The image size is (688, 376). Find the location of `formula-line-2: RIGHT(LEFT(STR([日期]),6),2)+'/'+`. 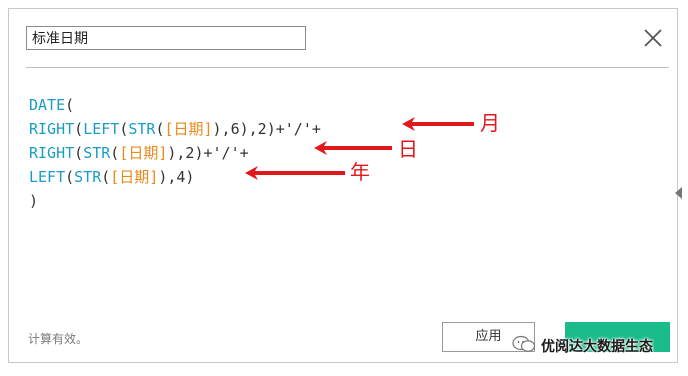

formula-line-2: RIGHT(LEFT(STR([日期]),6),2)+'/'+ is located at coordinates (339, 129).